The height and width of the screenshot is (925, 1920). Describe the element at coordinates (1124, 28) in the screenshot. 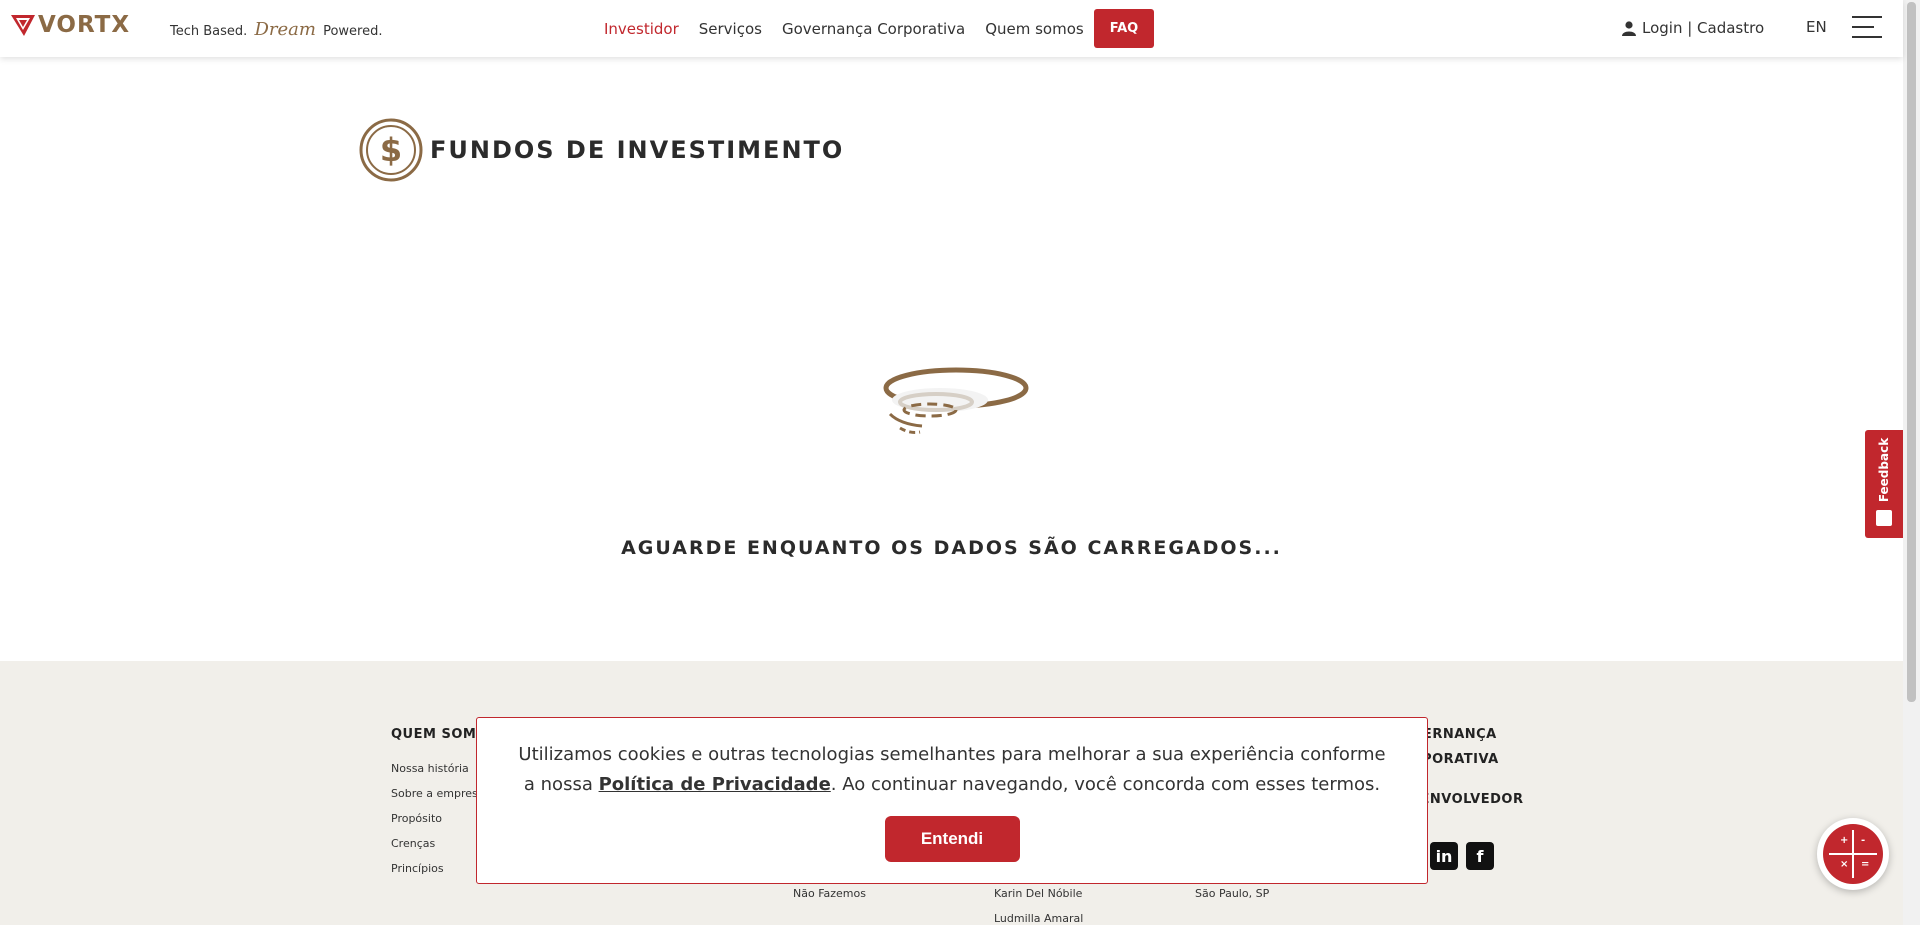

I see `faq-button: FAQ` at that location.